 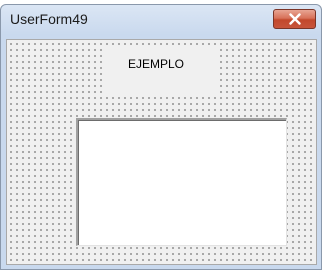 What do you see at coordinates (156, 64) in the screenshot?
I see `label-text: EJEMPLO` at bounding box center [156, 64].